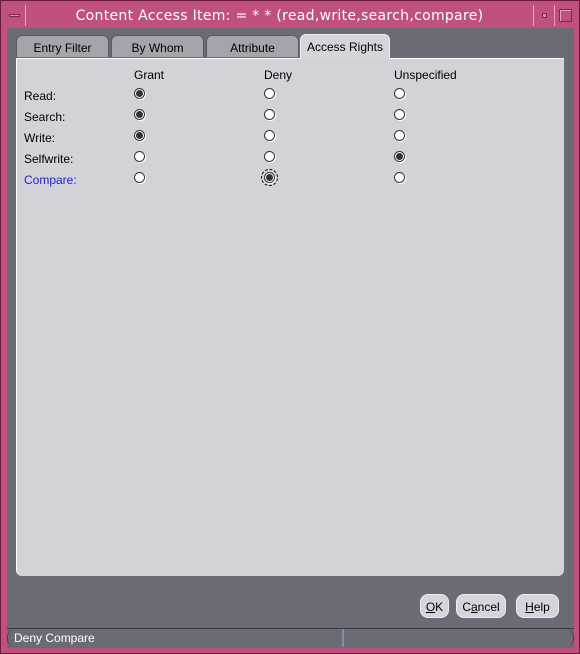  What do you see at coordinates (269, 177) in the screenshot?
I see `radio-compare-deny` at bounding box center [269, 177].